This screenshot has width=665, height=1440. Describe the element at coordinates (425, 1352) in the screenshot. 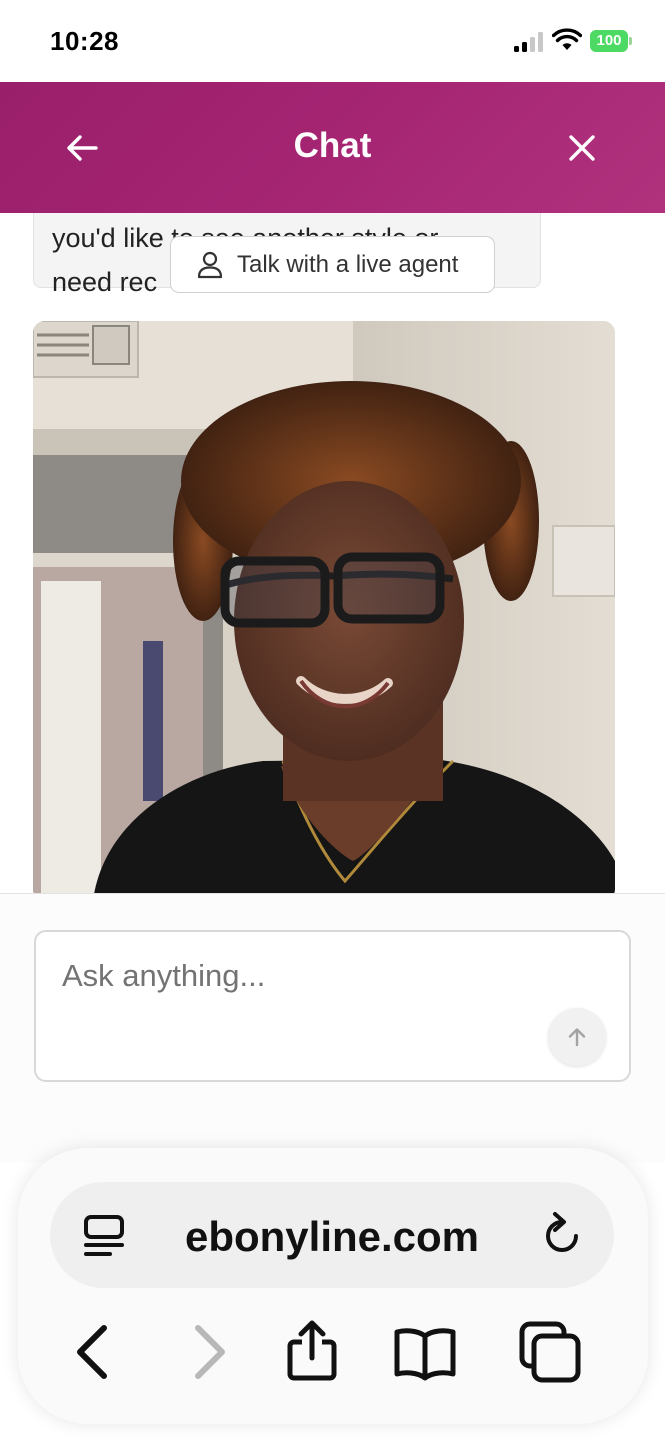

I see `bookmarks-icon` at that location.